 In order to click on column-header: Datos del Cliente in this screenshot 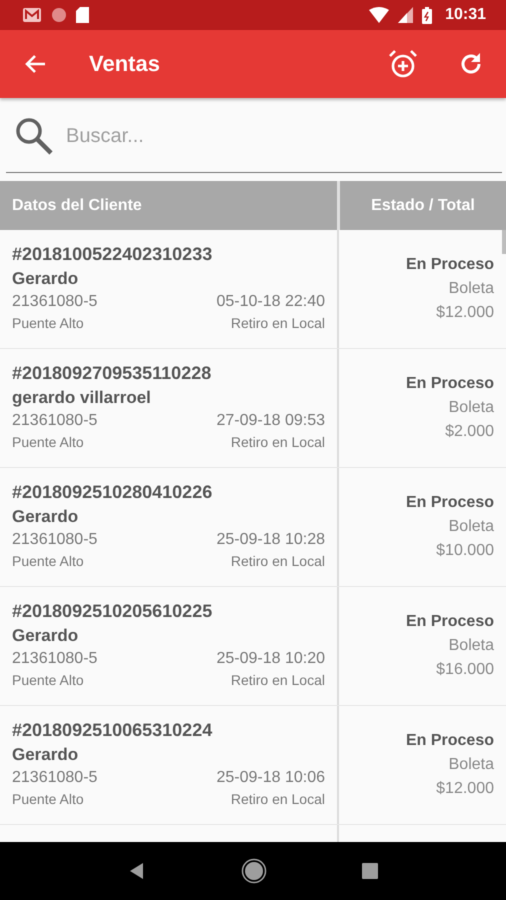, I will do `click(170, 205)`.